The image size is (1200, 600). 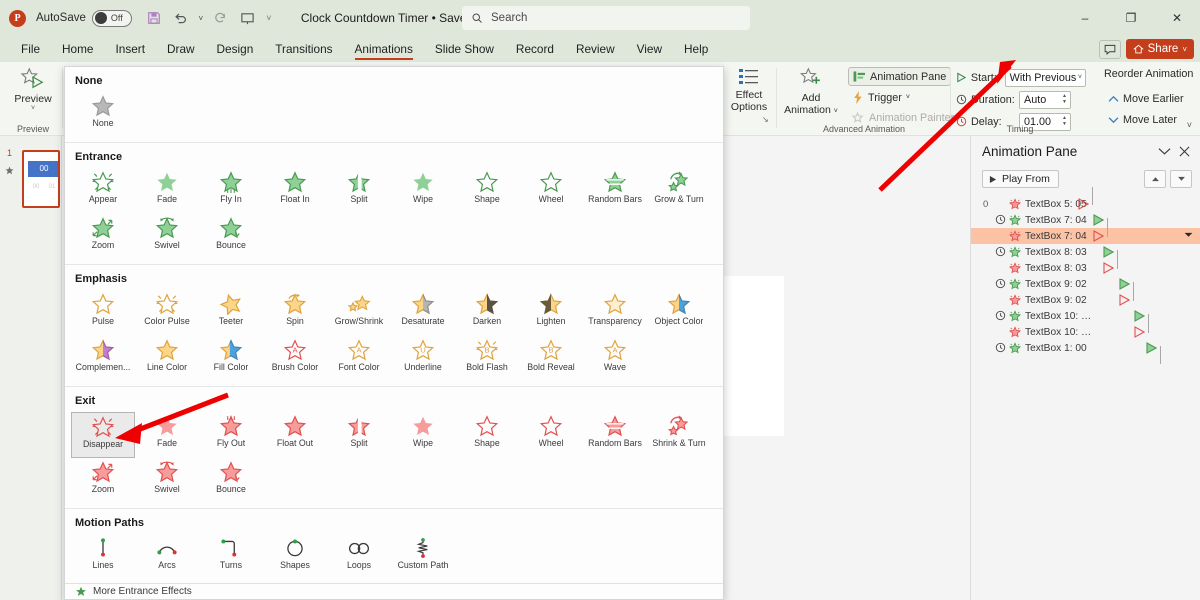 I want to click on add-animation-button: Add Animation ˅, so click(x=811, y=90).